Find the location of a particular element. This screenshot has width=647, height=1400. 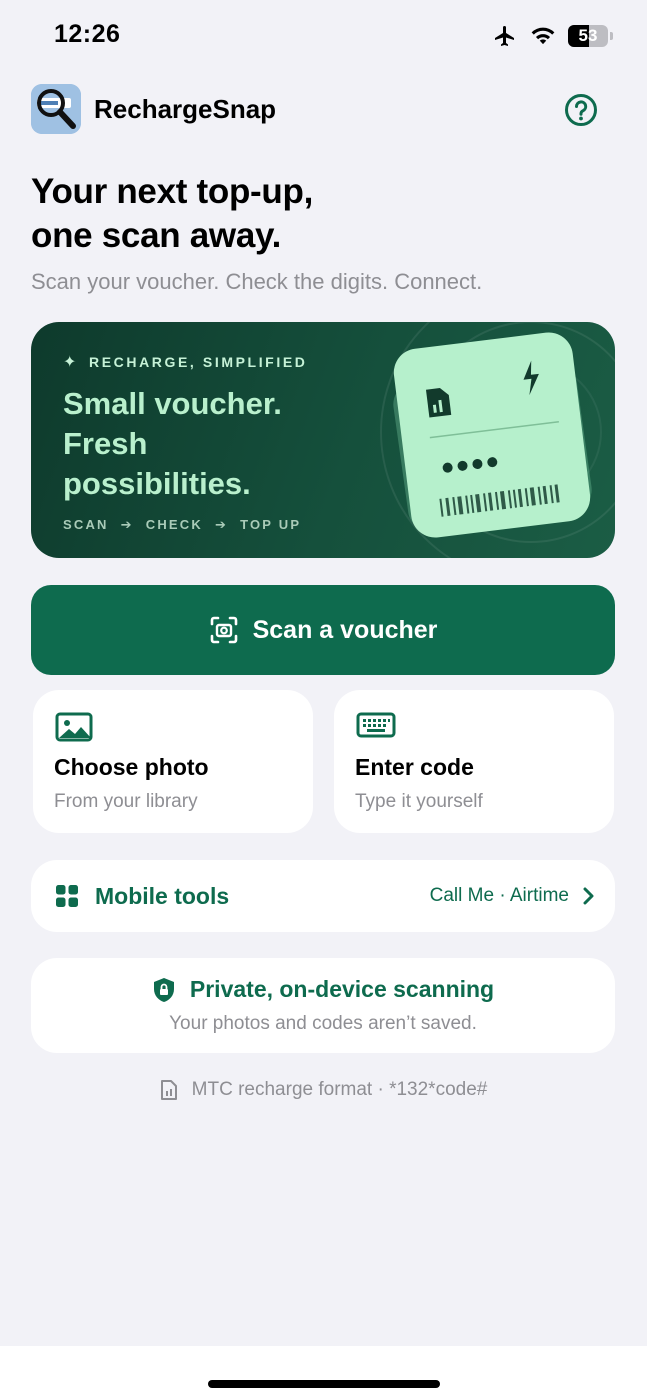

bottom-safe-area is located at coordinates (323, 1373).